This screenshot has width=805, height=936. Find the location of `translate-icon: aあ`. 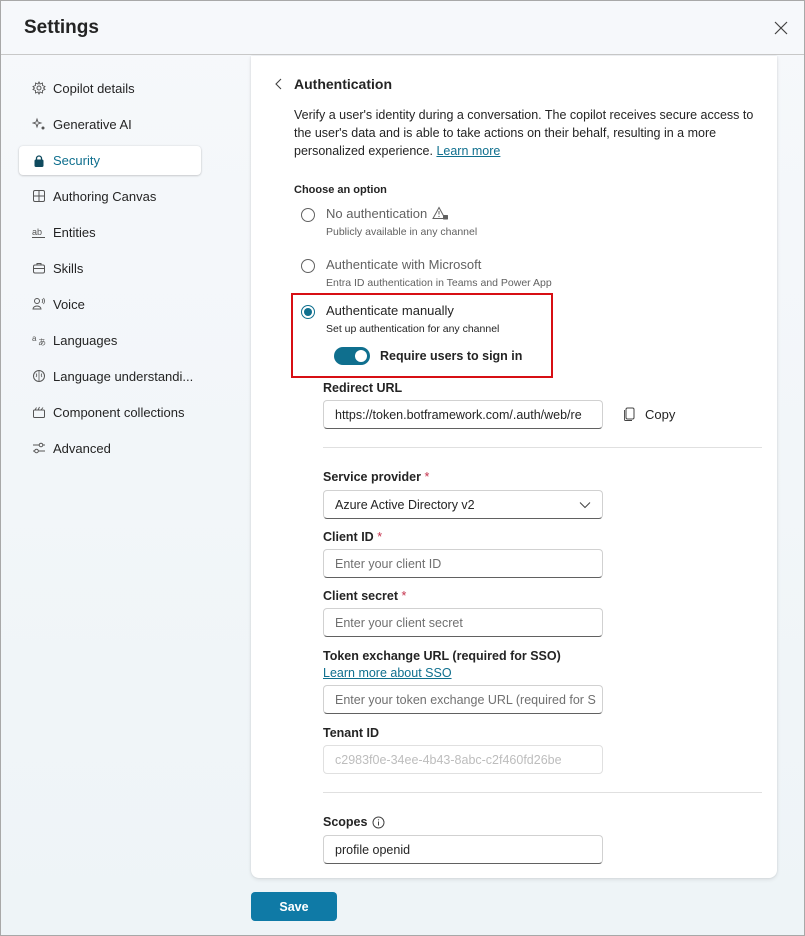

translate-icon: aあ is located at coordinates (39, 340).